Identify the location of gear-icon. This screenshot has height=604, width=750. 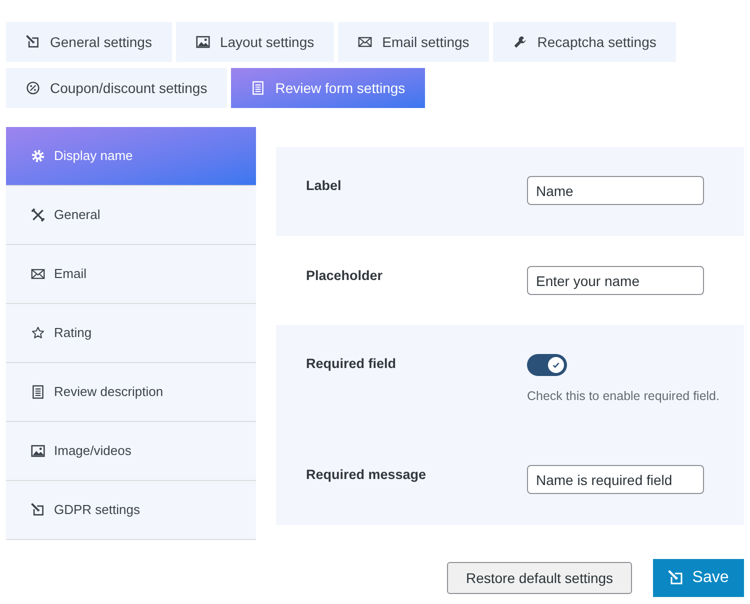
(38, 156).